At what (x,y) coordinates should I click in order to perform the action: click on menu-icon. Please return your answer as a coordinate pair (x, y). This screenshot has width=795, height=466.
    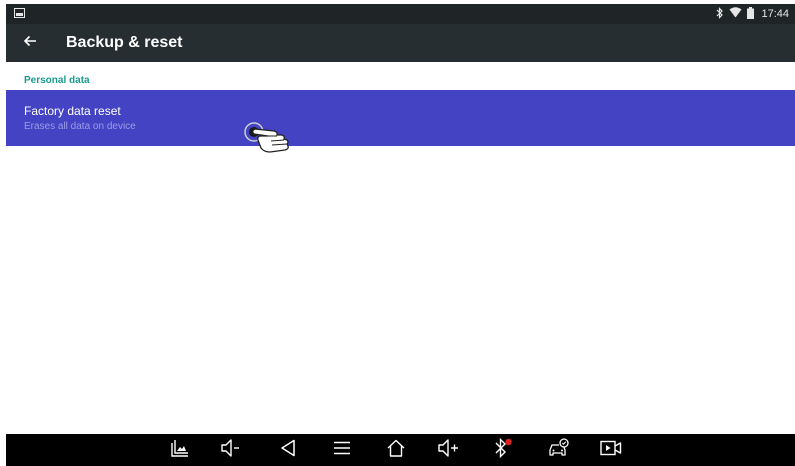
    Looking at the image, I should click on (342, 450).